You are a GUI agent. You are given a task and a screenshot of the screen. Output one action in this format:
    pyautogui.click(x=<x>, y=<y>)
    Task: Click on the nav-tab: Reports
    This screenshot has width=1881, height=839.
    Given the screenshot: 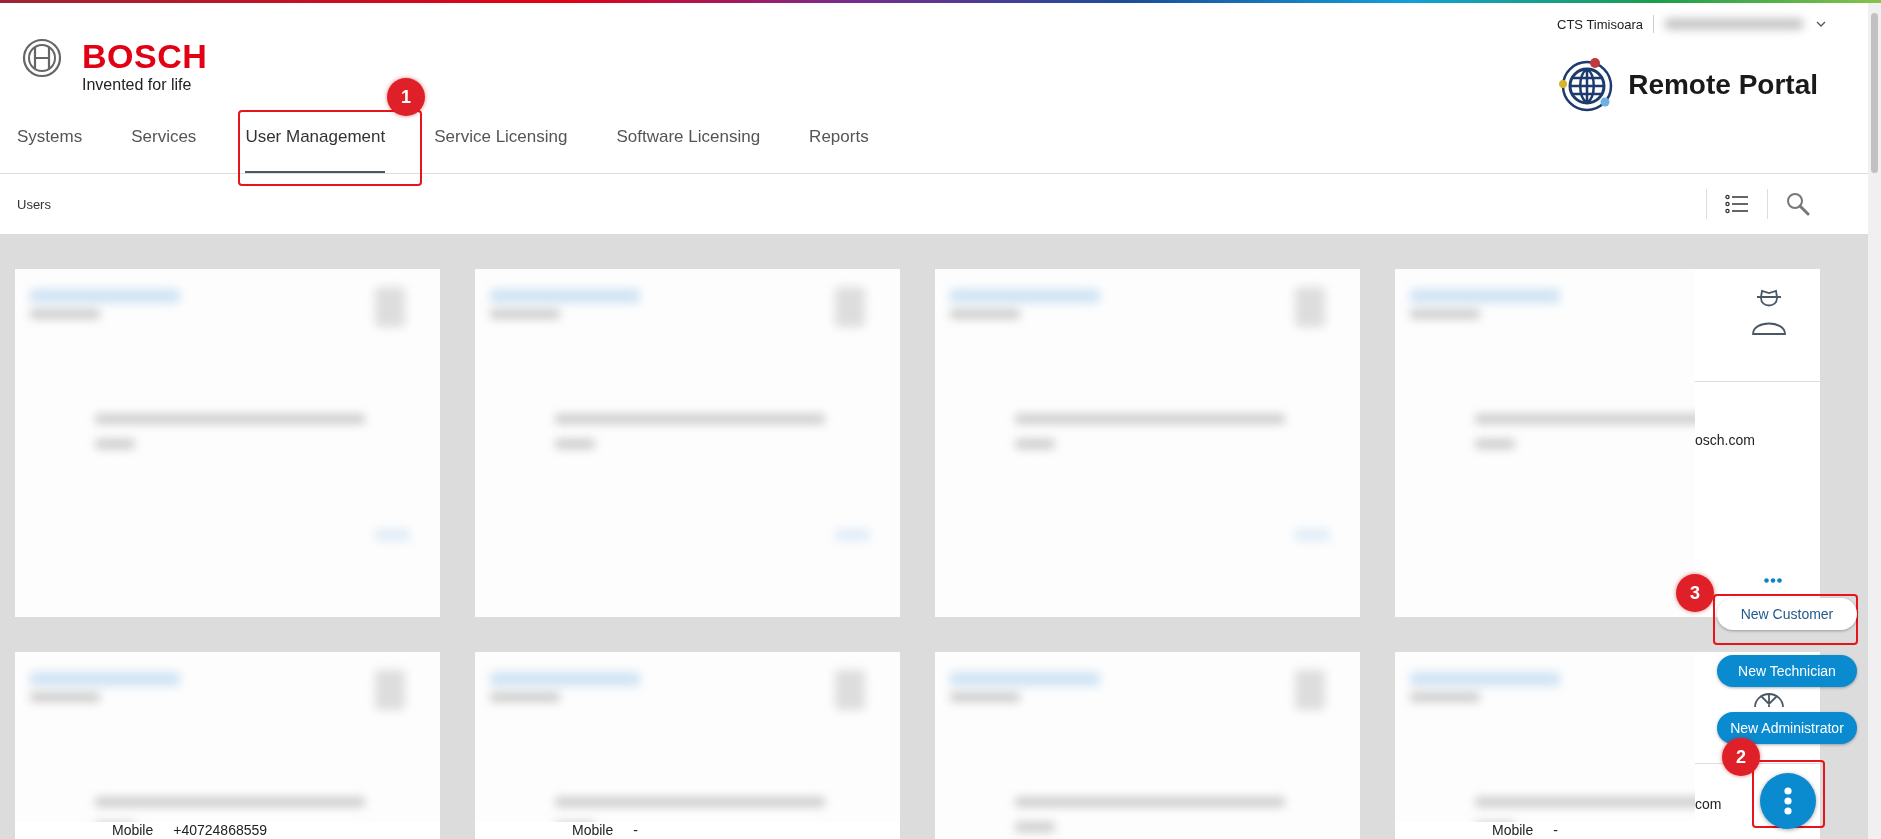 What is the action you would take?
    pyautogui.click(x=839, y=143)
    